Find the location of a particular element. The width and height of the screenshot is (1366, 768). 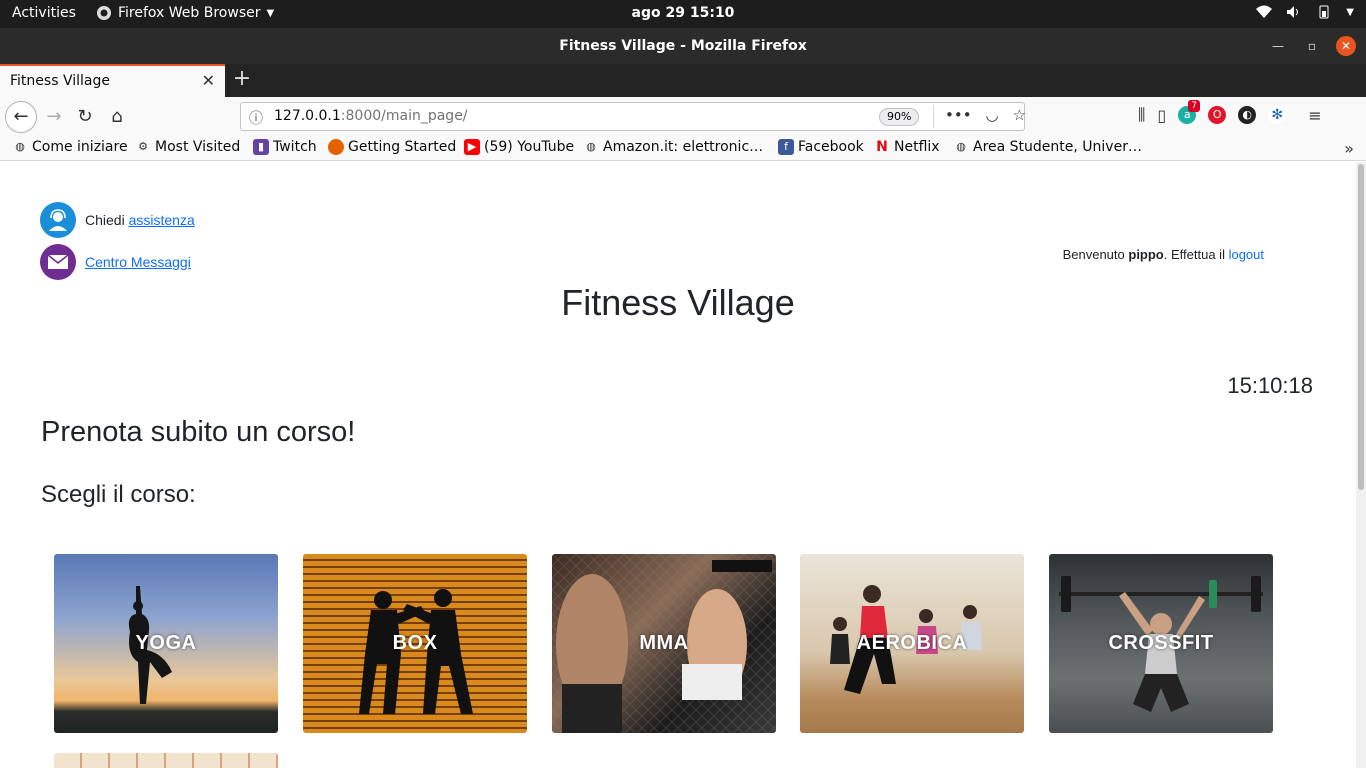

course-card-mma: MMA is located at coordinates (664, 643).